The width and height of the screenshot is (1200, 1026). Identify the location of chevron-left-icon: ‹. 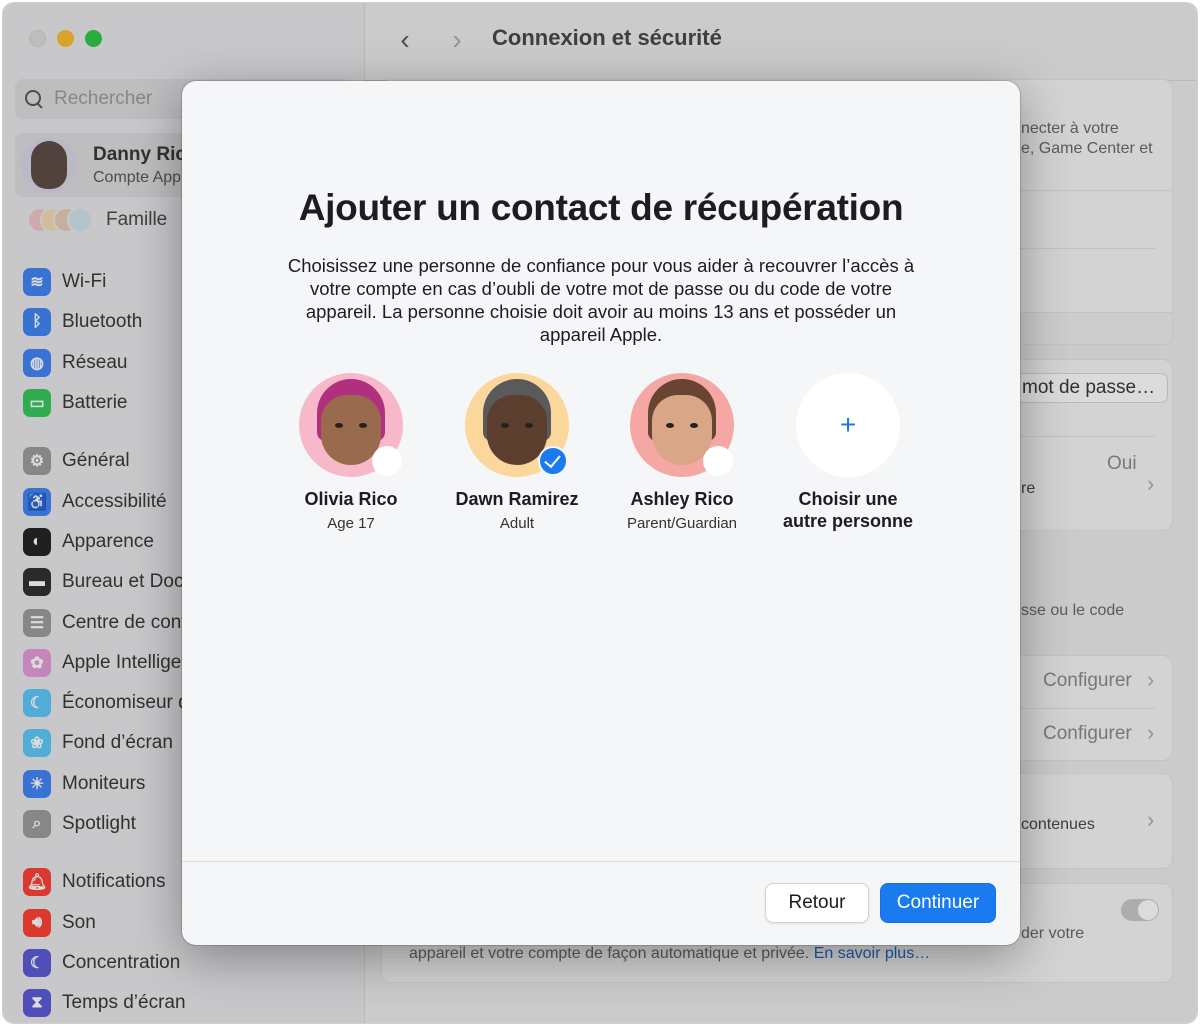
(405, 39).